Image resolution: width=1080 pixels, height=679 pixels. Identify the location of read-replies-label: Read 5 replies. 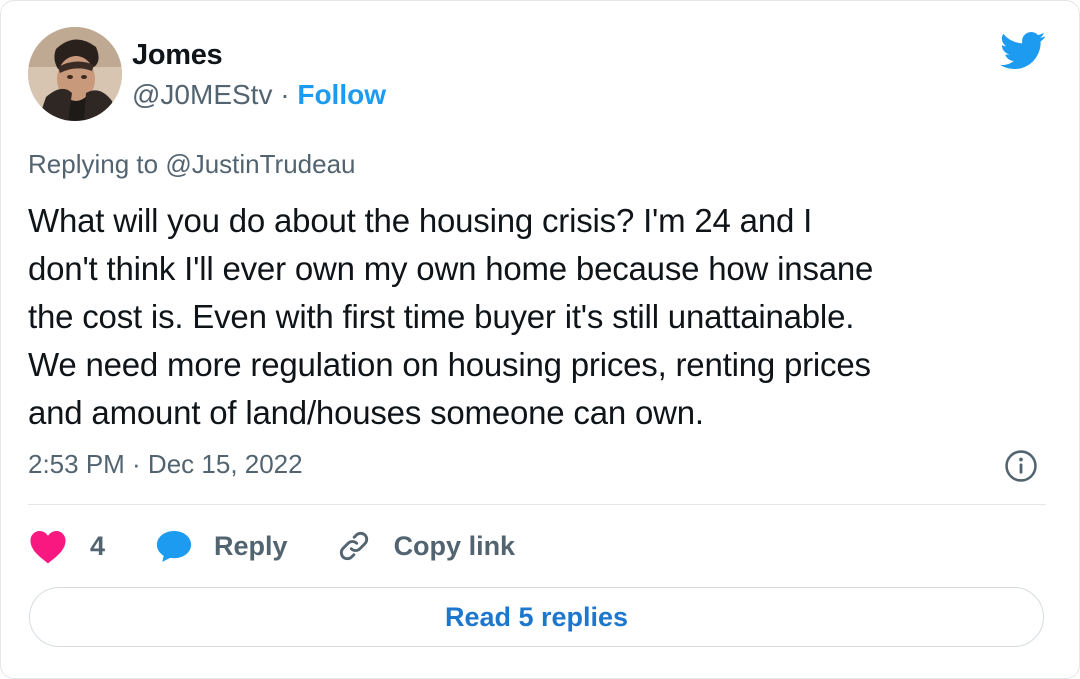
(536, 616).